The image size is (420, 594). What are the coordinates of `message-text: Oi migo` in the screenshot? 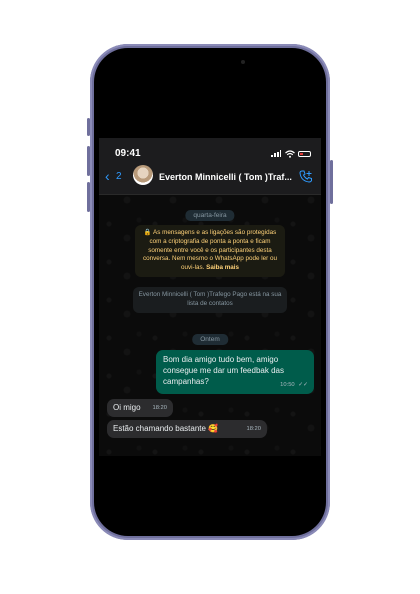 It's located at (127, 407).